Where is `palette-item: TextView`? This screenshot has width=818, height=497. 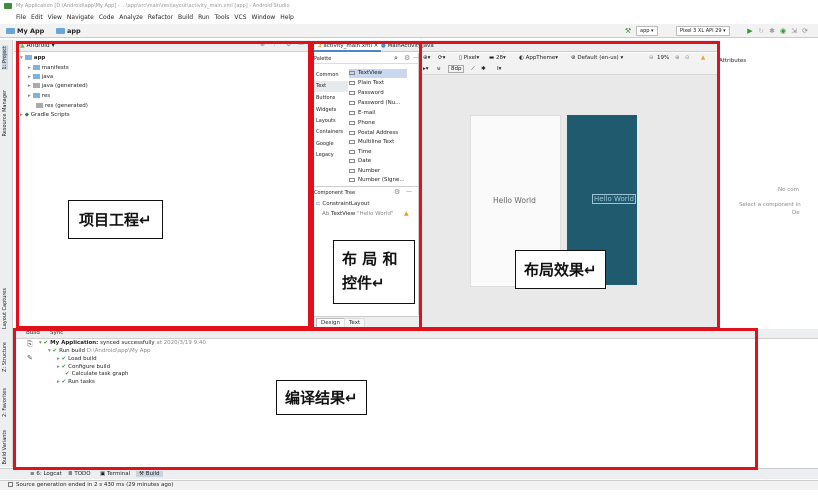
palette-item: TextView is located at coordinates (365, 73).